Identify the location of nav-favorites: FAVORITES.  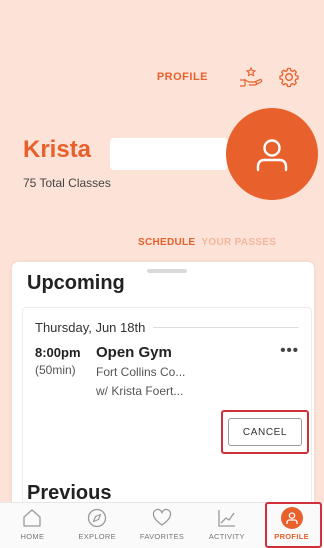
(162, 525).